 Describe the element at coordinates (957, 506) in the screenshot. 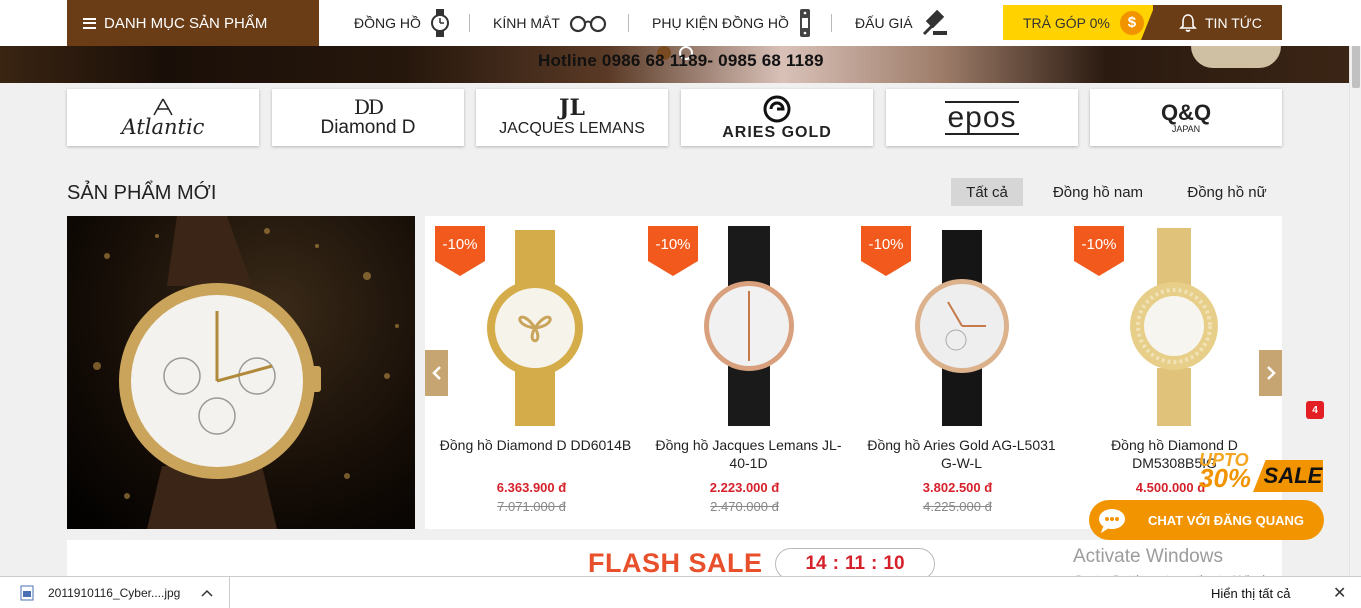

I see `product-old-price: 4.225.000 đ` at that location.